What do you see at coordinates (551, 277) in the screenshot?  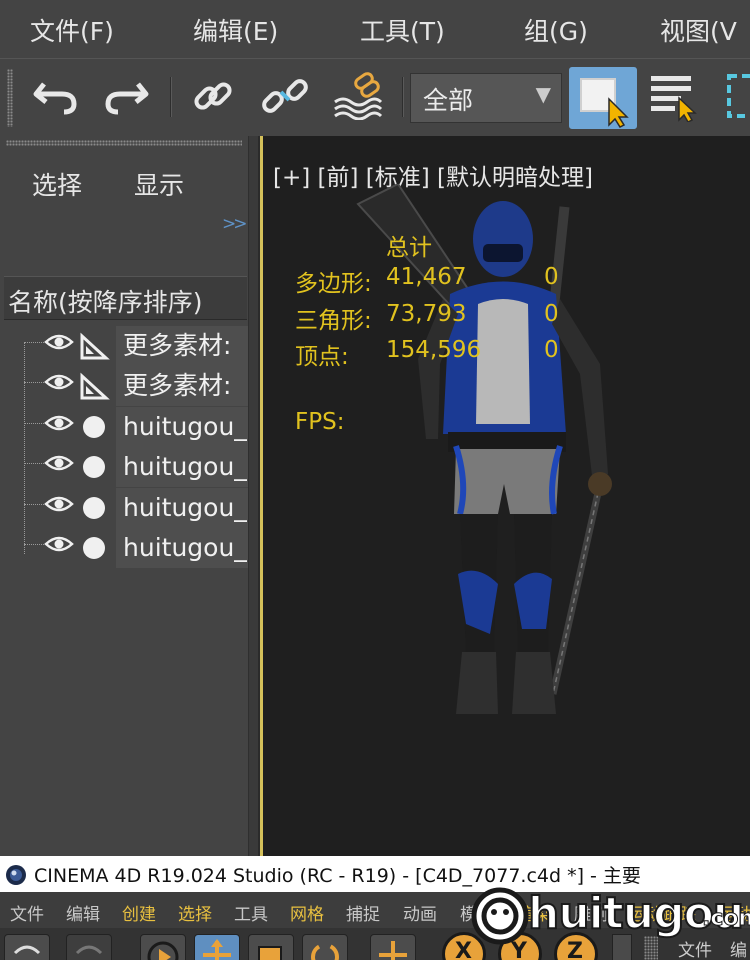 I see `stats-polygons-selected: 0` at bounding box center [551, 277].